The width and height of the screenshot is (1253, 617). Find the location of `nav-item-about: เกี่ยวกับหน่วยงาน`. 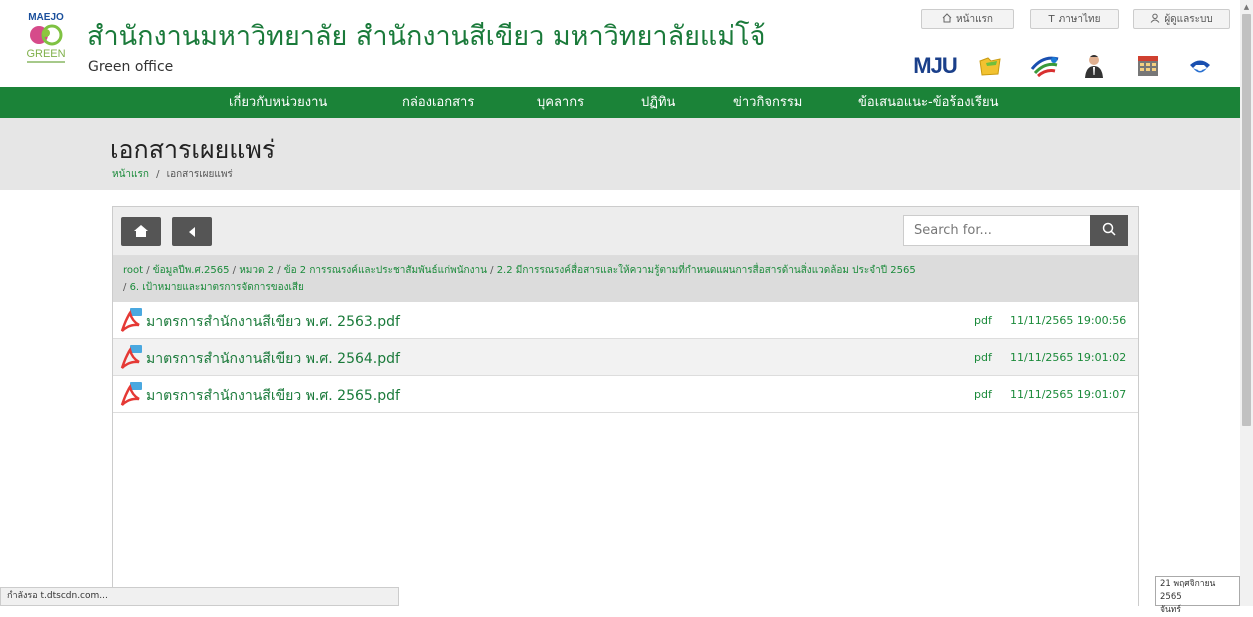

nav-item-about: เกี่ยวกับหน่วยงาน is located at coordinates (278, 102).